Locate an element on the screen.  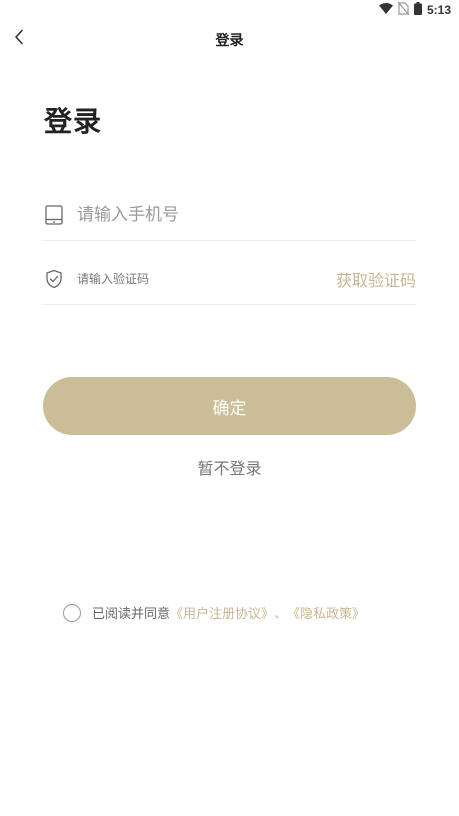
privacy-link: 《隐私政策》 is located at coordinates (326, 612).